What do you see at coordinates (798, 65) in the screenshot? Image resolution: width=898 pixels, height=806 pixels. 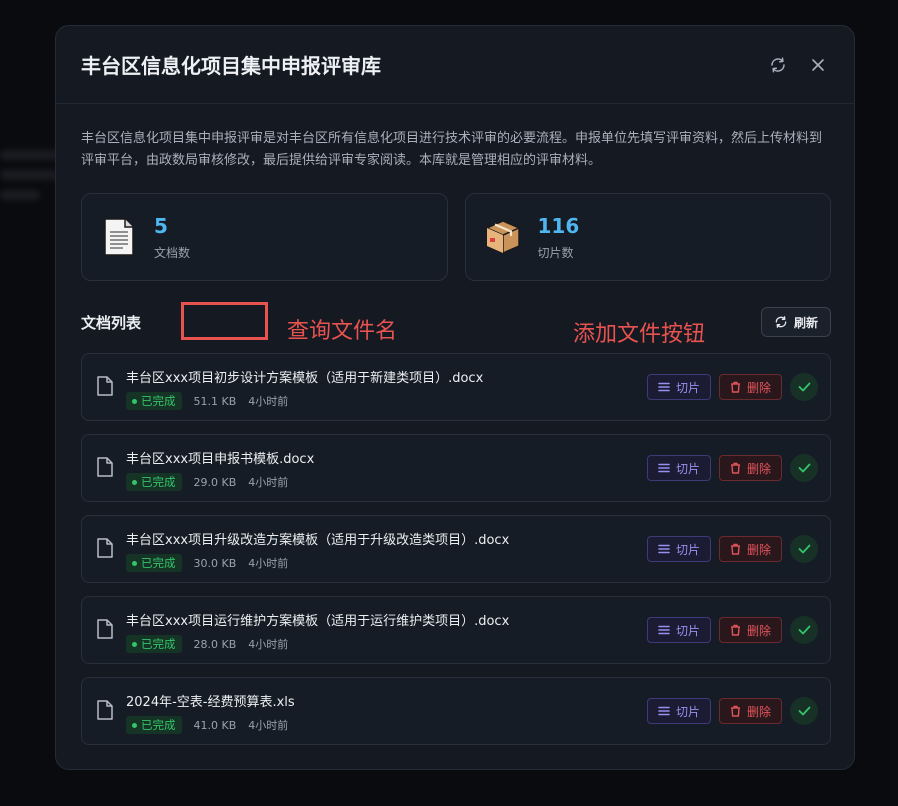 I see `header-actions` at bounding box center [798, 65].